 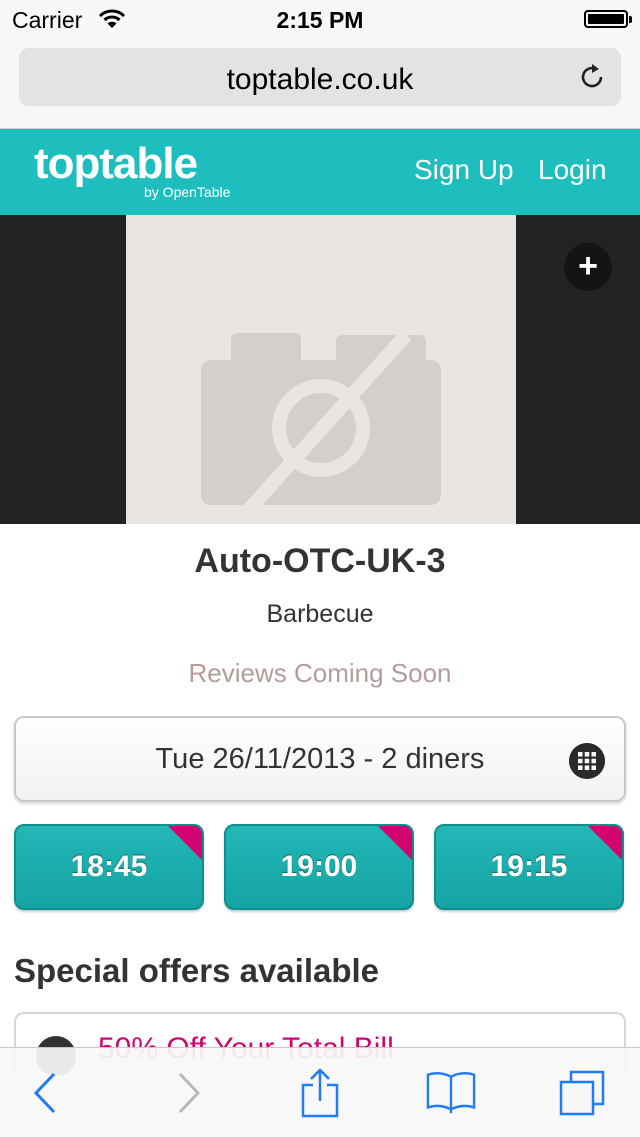 I want to click on time-slot-button: 18:45, so click(x=109, y=867).